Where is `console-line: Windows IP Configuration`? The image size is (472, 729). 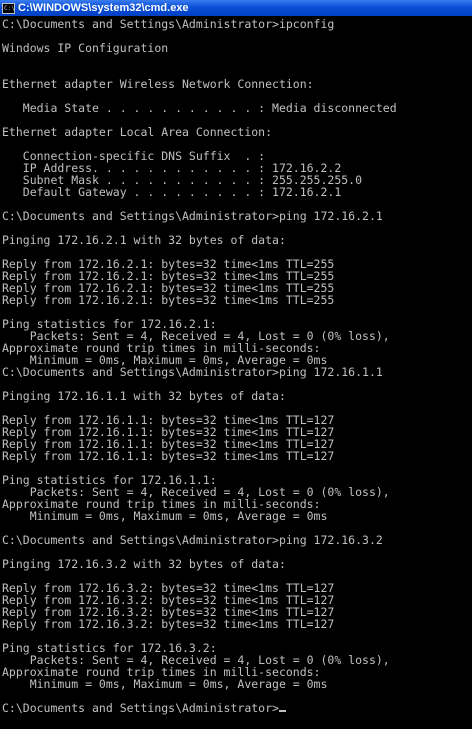
console-line: Windows IP Configuration is located at coordinates (236, 48).